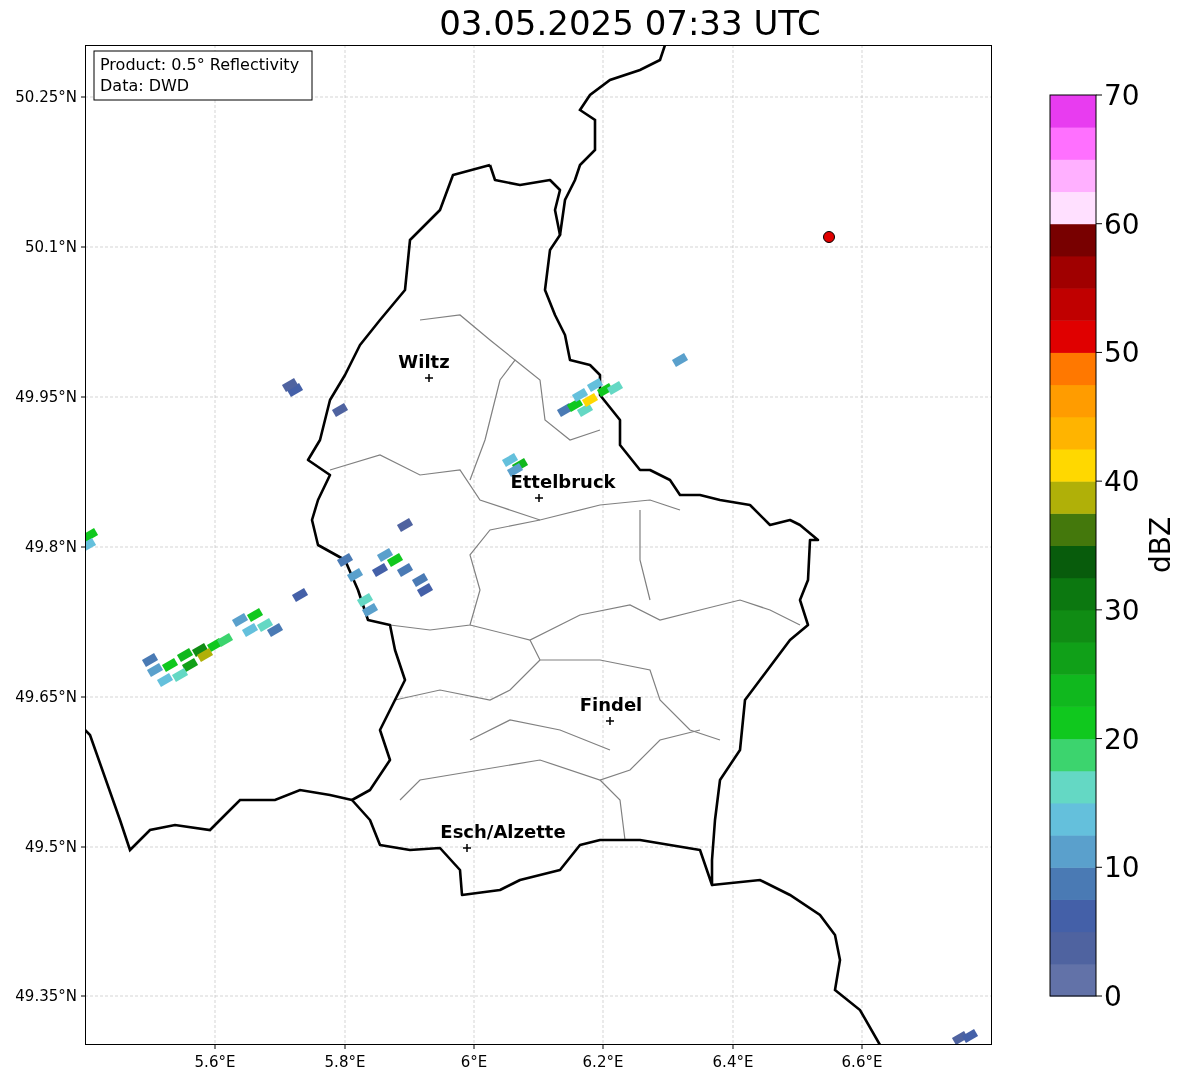  I want to click on colorbar-tick-label: 20, so click(1122, 739).